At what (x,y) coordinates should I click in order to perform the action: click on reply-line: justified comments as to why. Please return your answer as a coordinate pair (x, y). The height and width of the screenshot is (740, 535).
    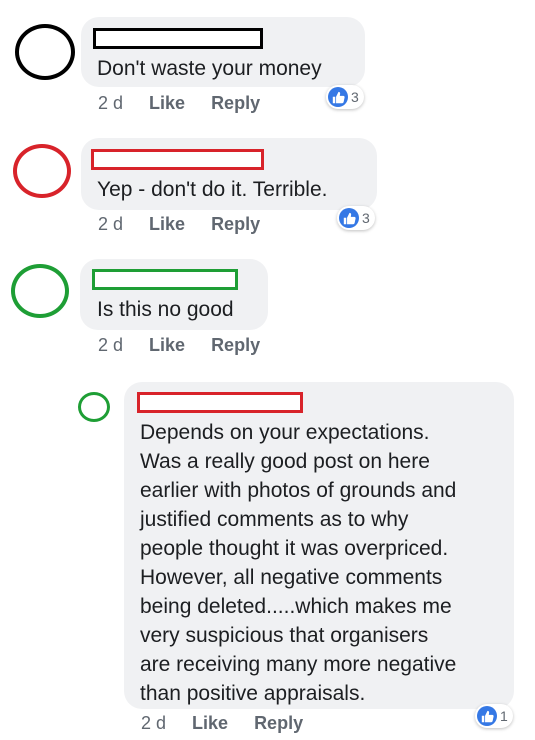
    Looking at the image, I should click on (274, 519).